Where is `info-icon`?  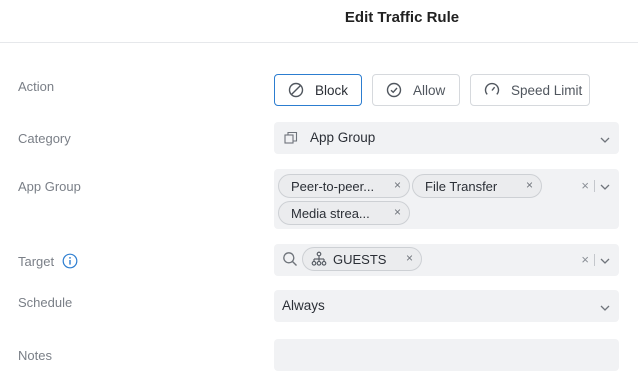
info-icon is located at coordinates (70, 261).